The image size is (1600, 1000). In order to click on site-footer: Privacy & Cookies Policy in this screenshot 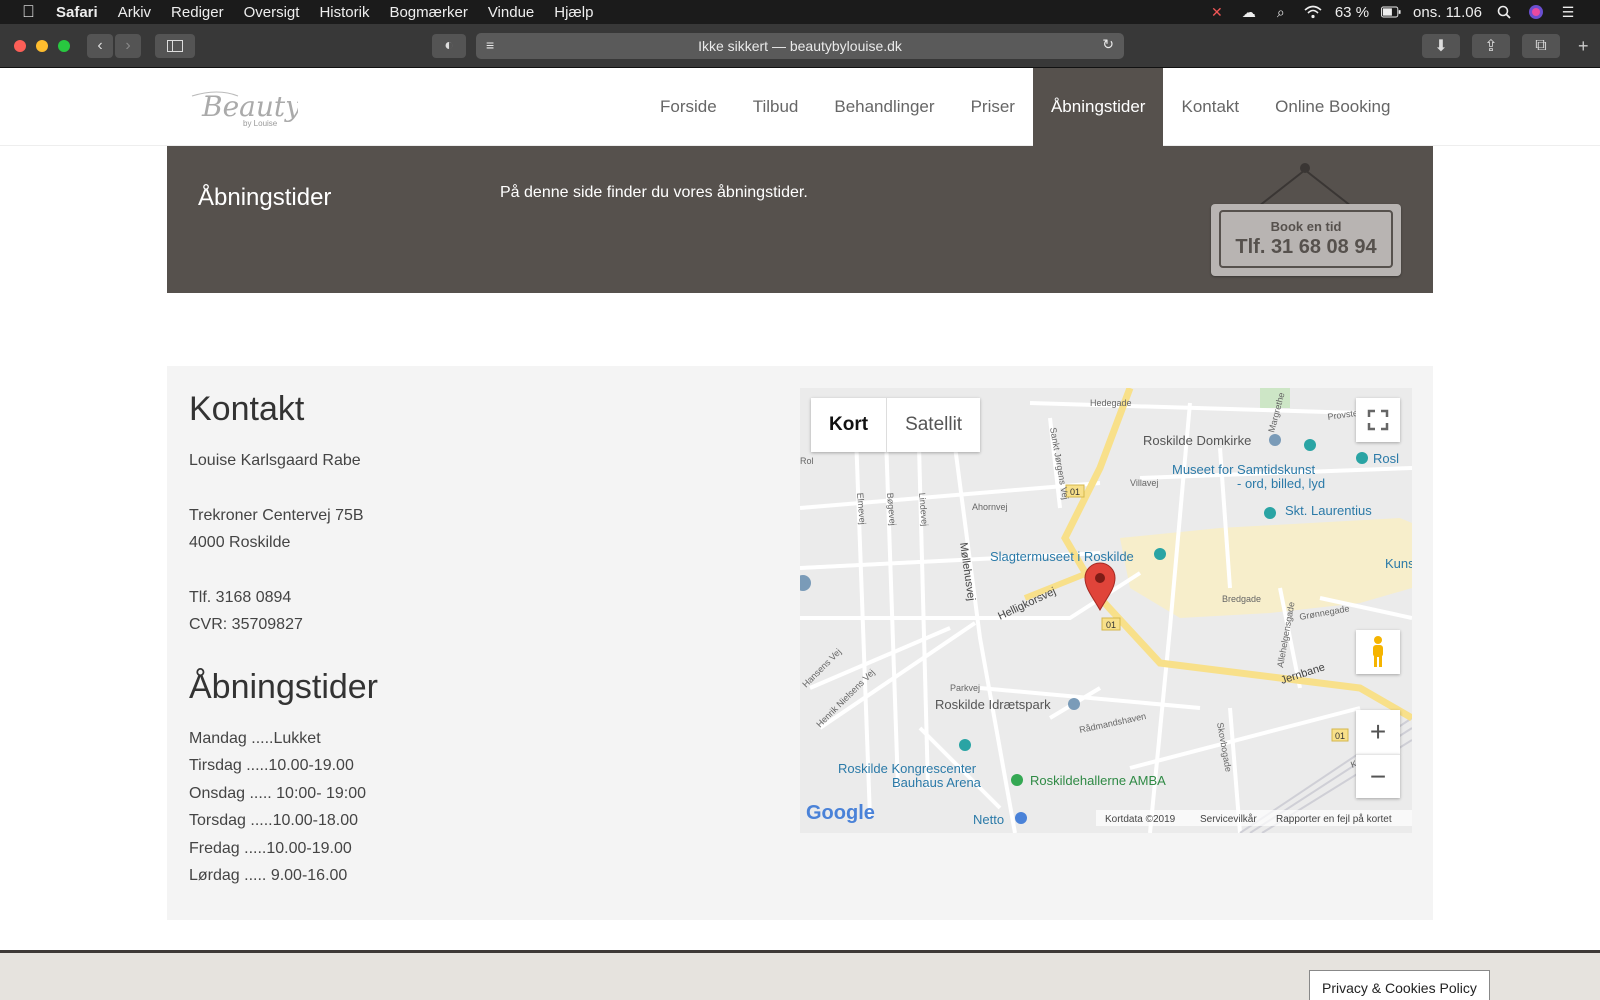, I will do `click(800, 975)`.